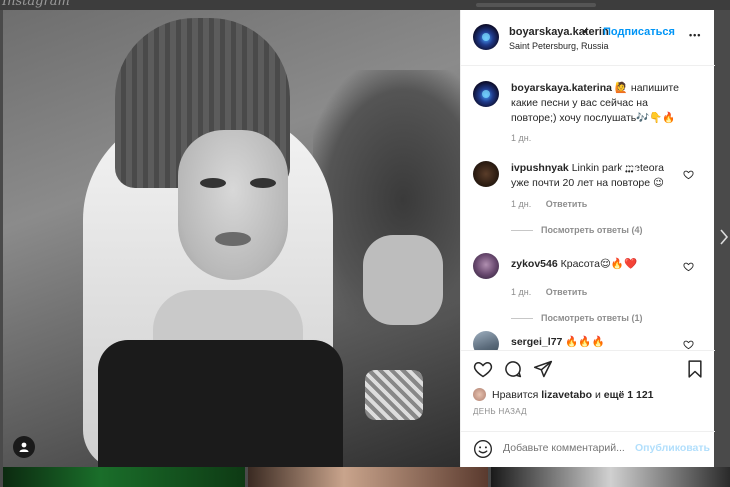 The image size is (730, 487). I want to click on publish-button: Опубликовать, so click(672, 448).